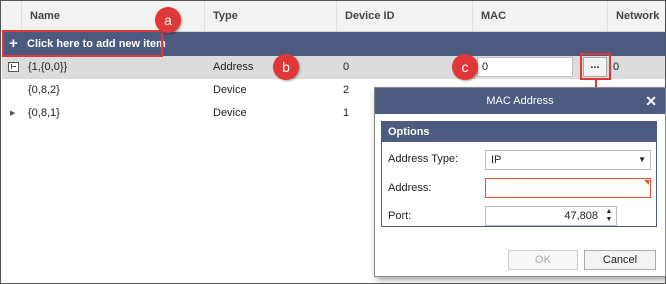  What do you see at coordinates (12, 113) in the screenshot?
I see `expand-arrow-icon: ▶` at bounding box center [12, 113].